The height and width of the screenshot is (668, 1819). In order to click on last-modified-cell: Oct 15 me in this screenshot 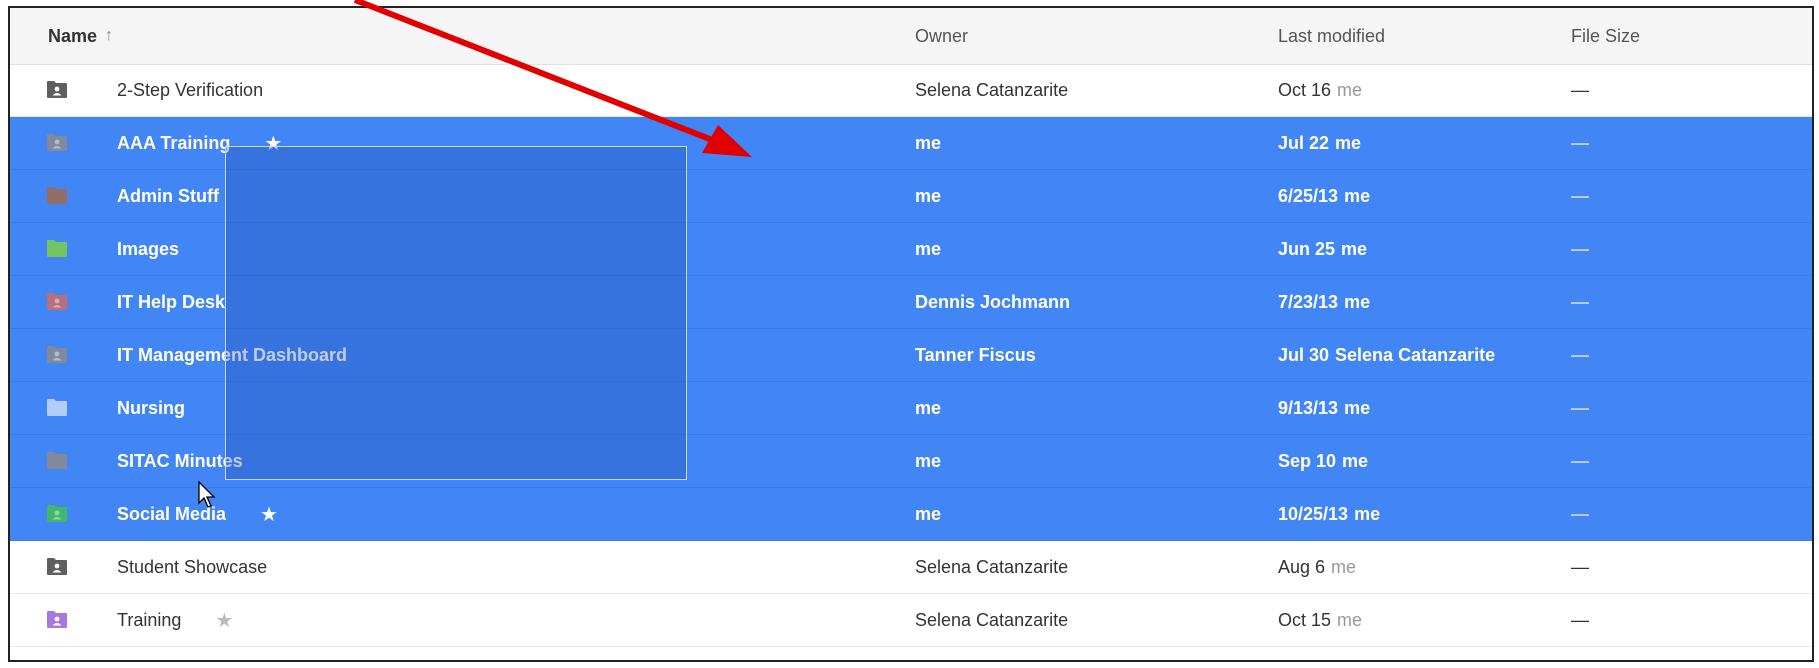, I will do `click(1320, 620)`.